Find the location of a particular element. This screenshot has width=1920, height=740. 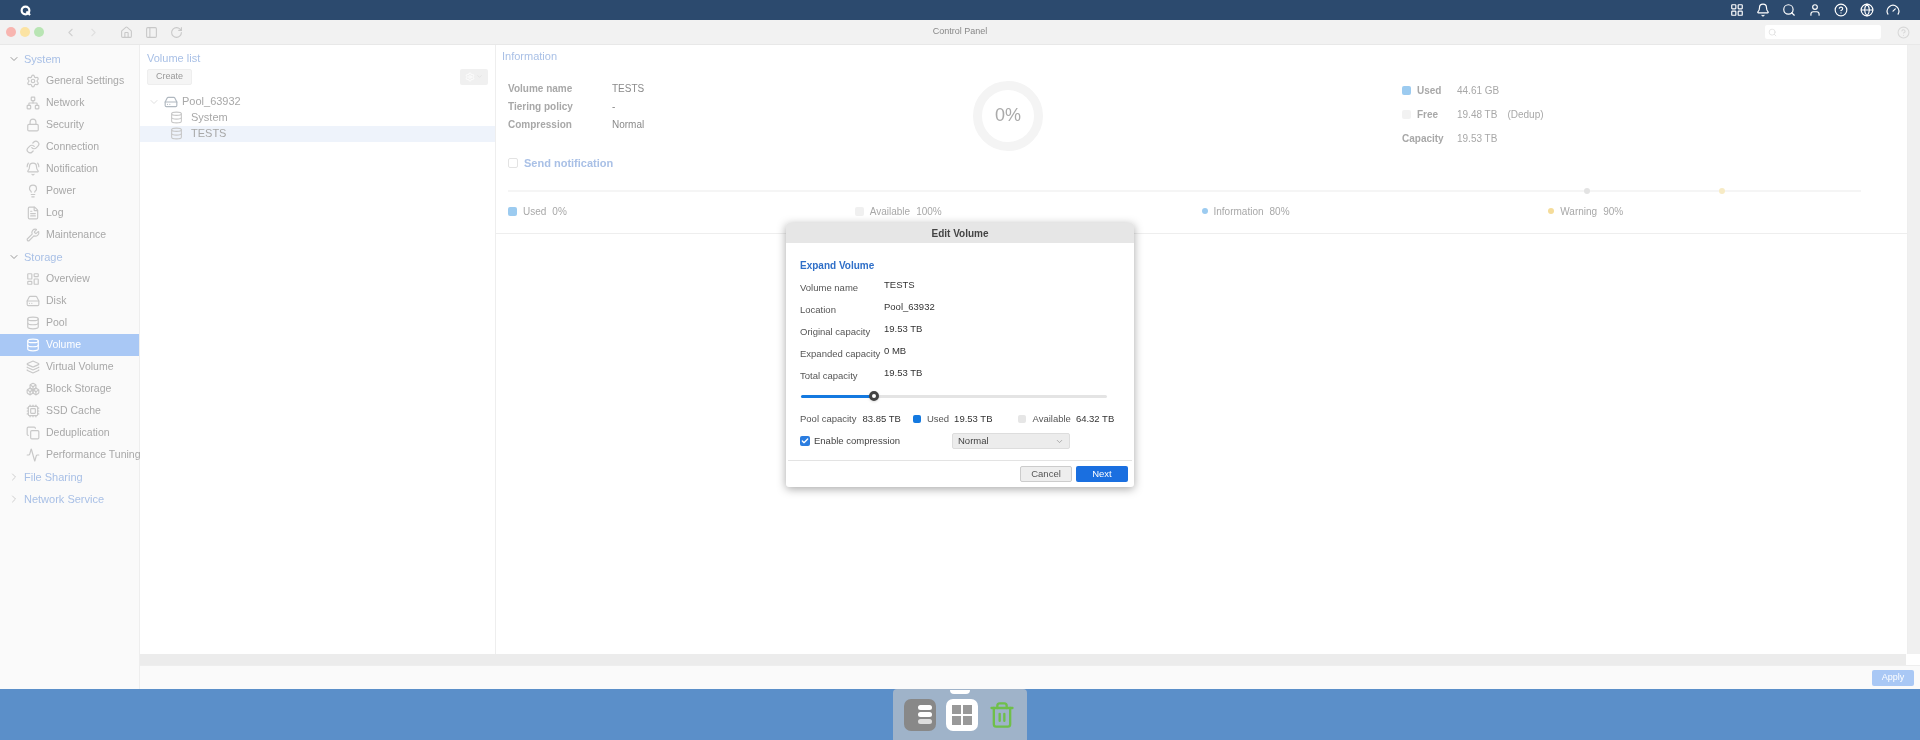

window-title: Control Panel is located at coordinates (960, 32).